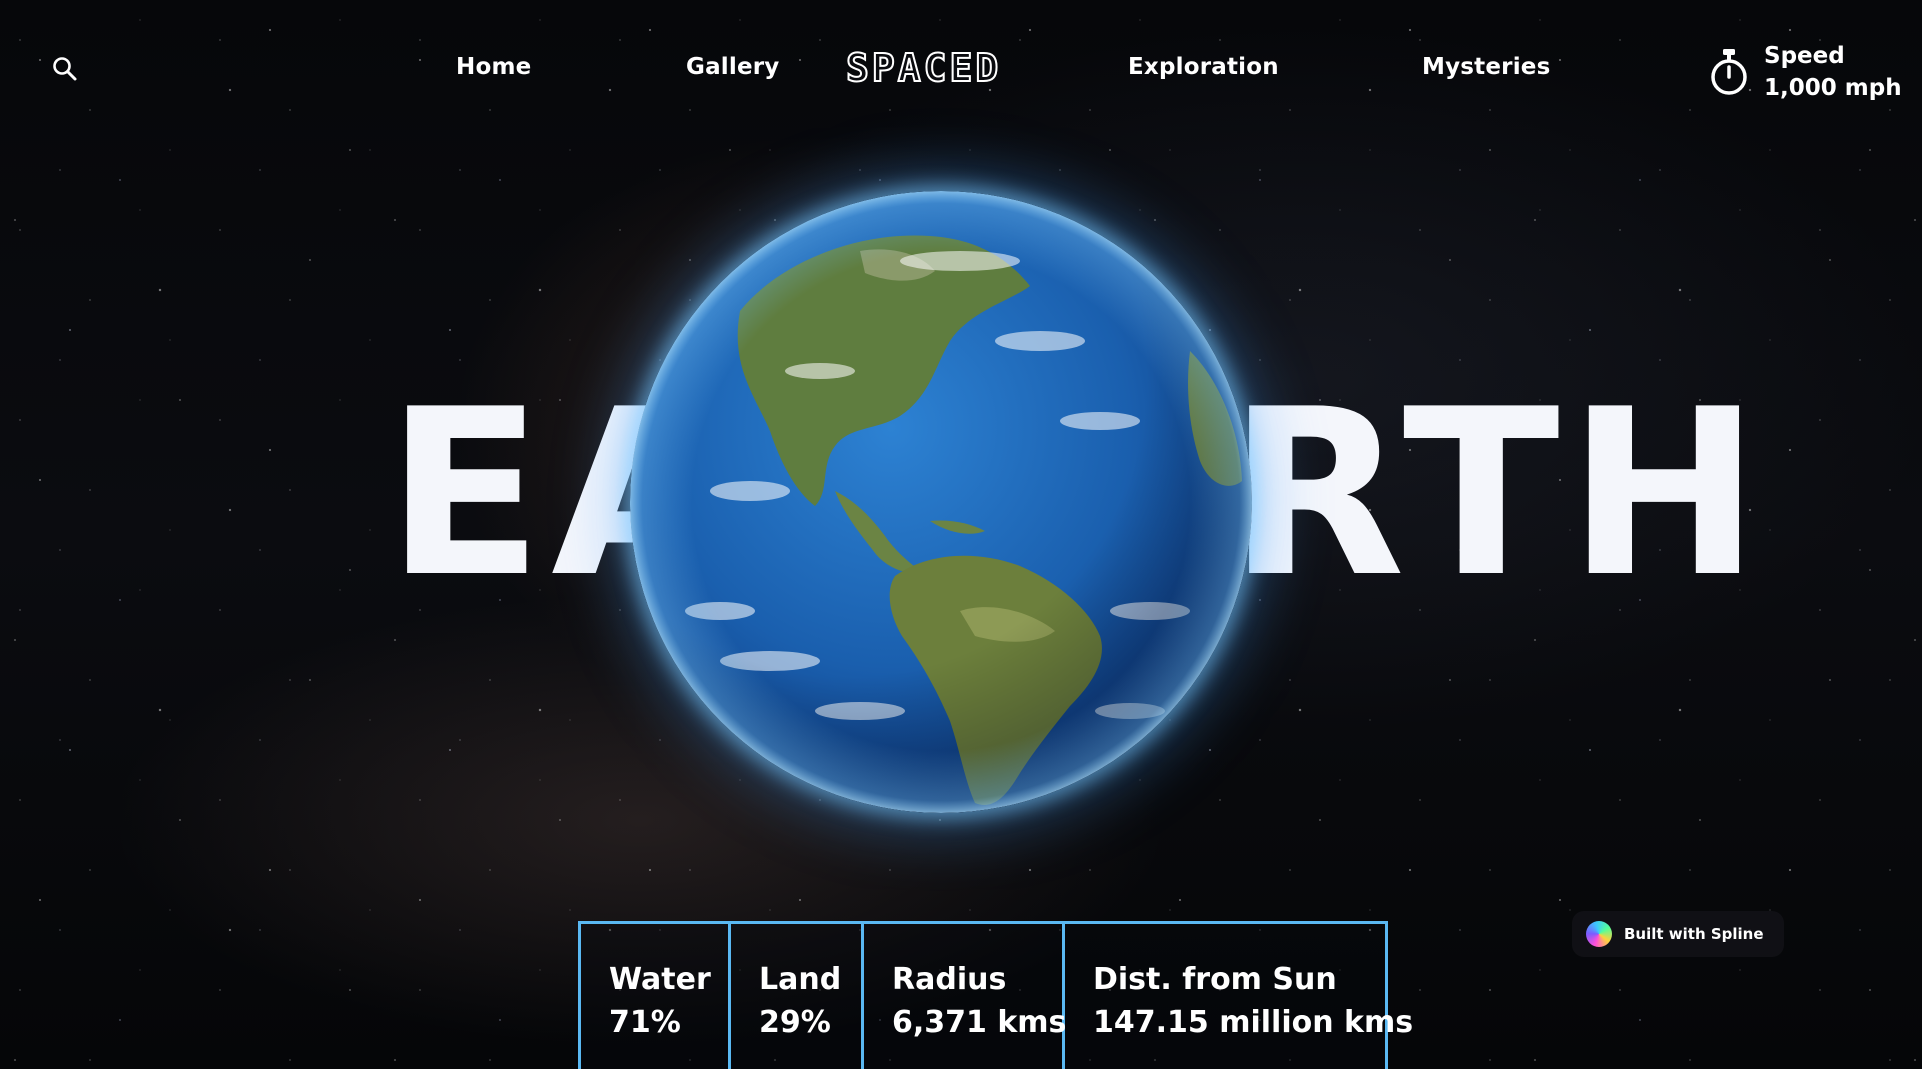 The width and height of the screenshot is (1922, 1069). I want to click on stat-distance-label: Dist. from Sun, so click(1215, 979).